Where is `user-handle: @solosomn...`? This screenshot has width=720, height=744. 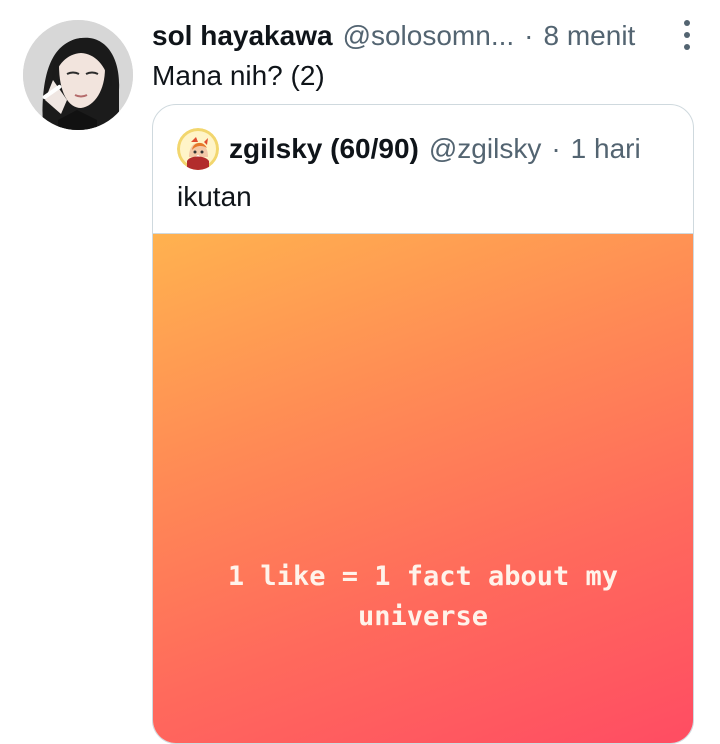
user-handle: @solosomn... is located at coordinates (429, 36).